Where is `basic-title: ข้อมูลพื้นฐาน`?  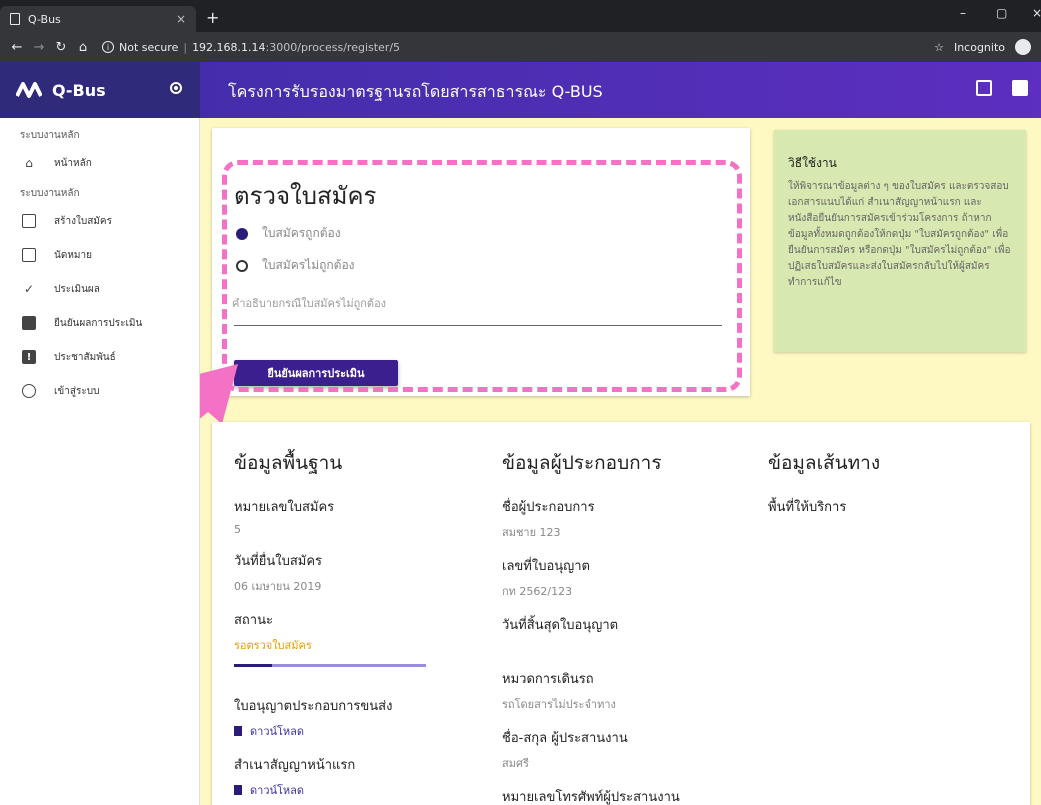
basic-title: ข้อมูลพื้นฐาน is located at coordinates (288, 463).